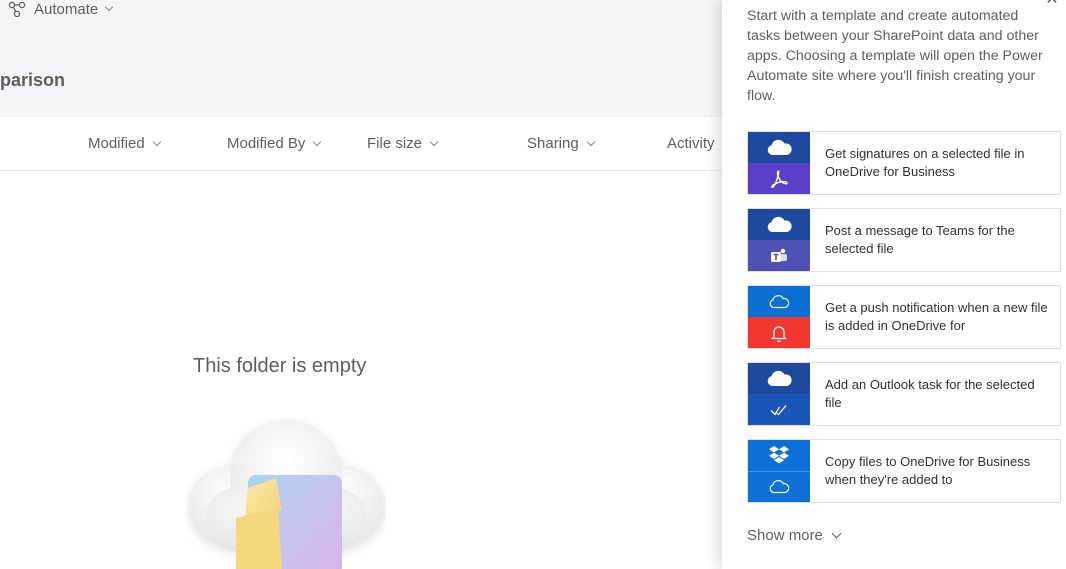 The image size is (1066, 569). What do you see at coordinates (280, 366) in the screenshot?
I see `empty-folder-title: This folder is empty` at bounding box center [280, 366].